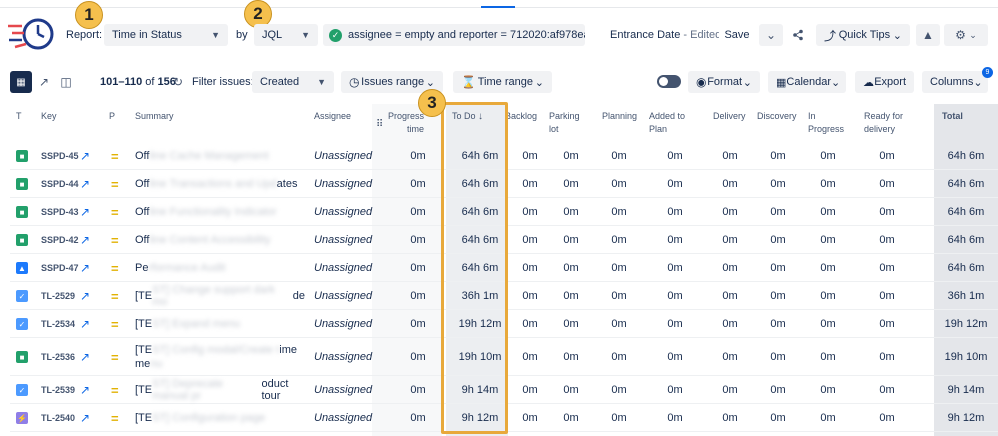  Describe the element at coordinates (669, 81) in the screenshot. I see `toggle-switch` at that location.